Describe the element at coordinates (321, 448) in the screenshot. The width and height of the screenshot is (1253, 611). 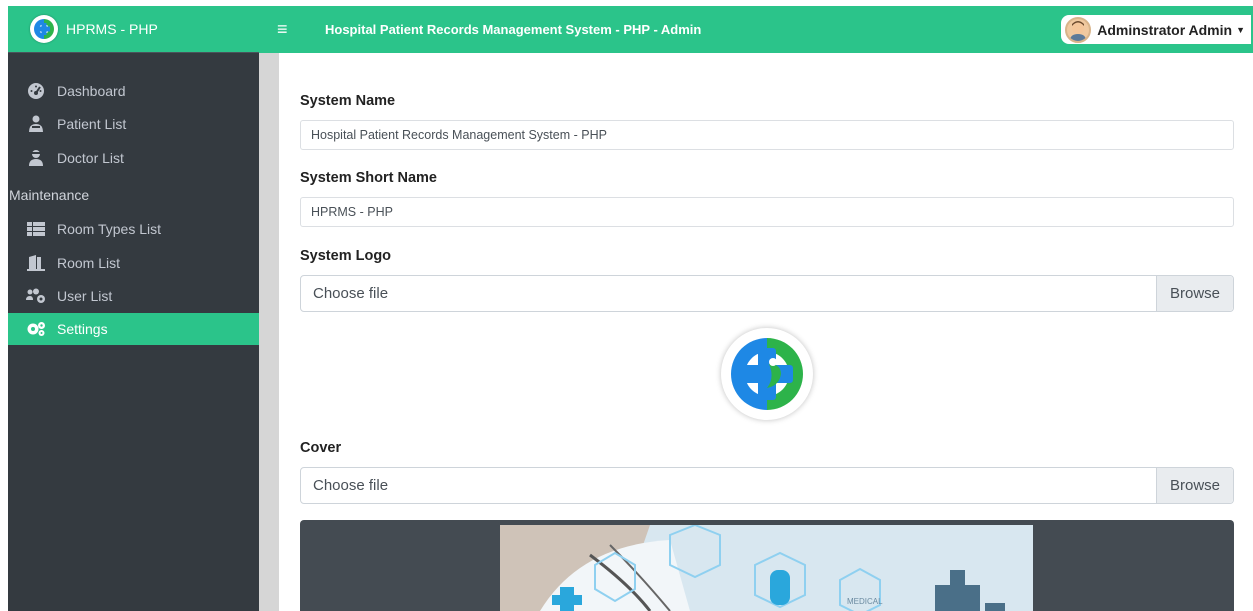
I see `cover-label: Cover` at that location.